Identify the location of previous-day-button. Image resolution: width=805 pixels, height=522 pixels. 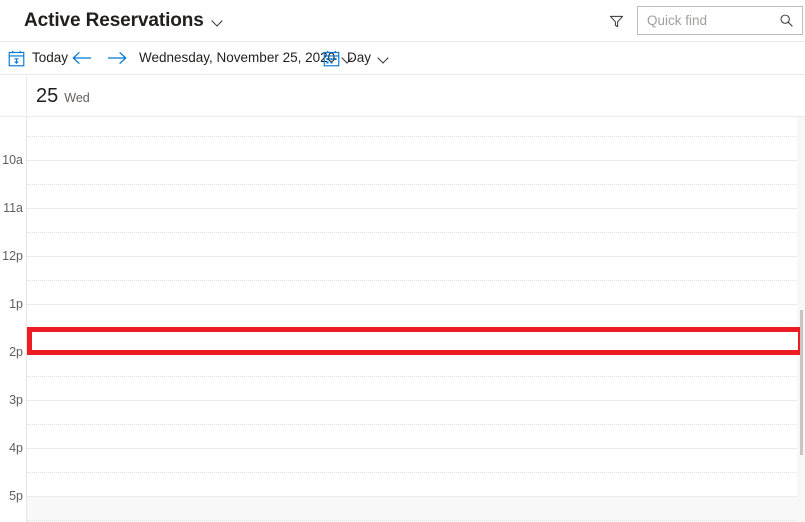
(81, 58).